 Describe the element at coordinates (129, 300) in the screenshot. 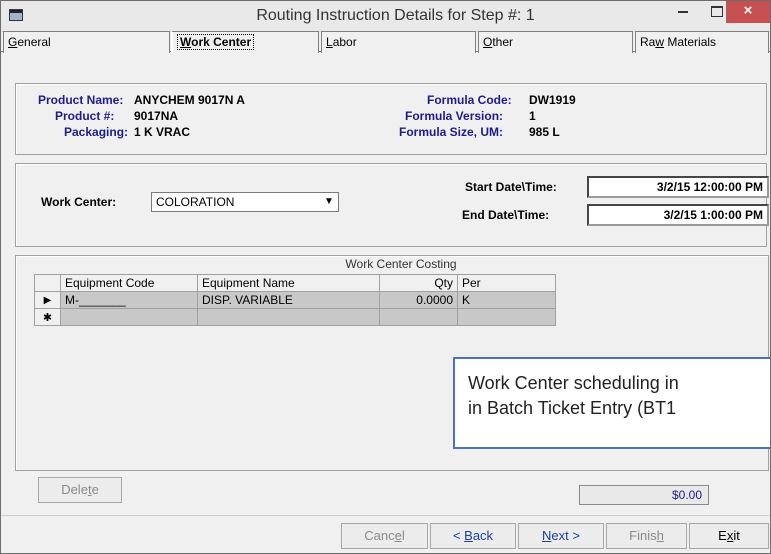

I see `cell-equipment-code: M-_______` at that location.